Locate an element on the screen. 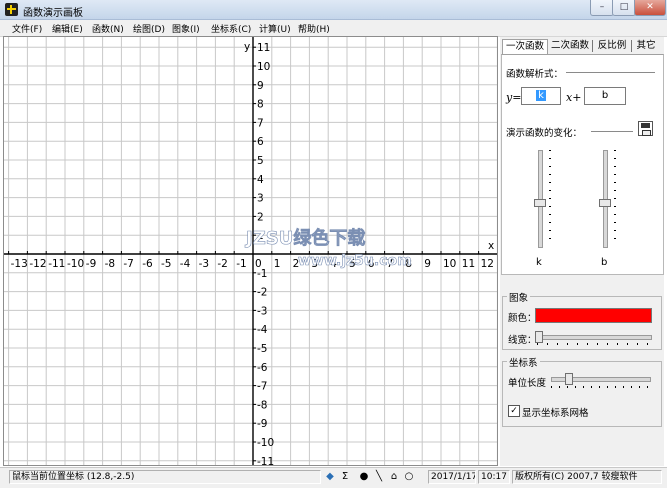 This screenshot has width=667, height=488. x-tick-label: 10 is located at coordinates (449, 264).